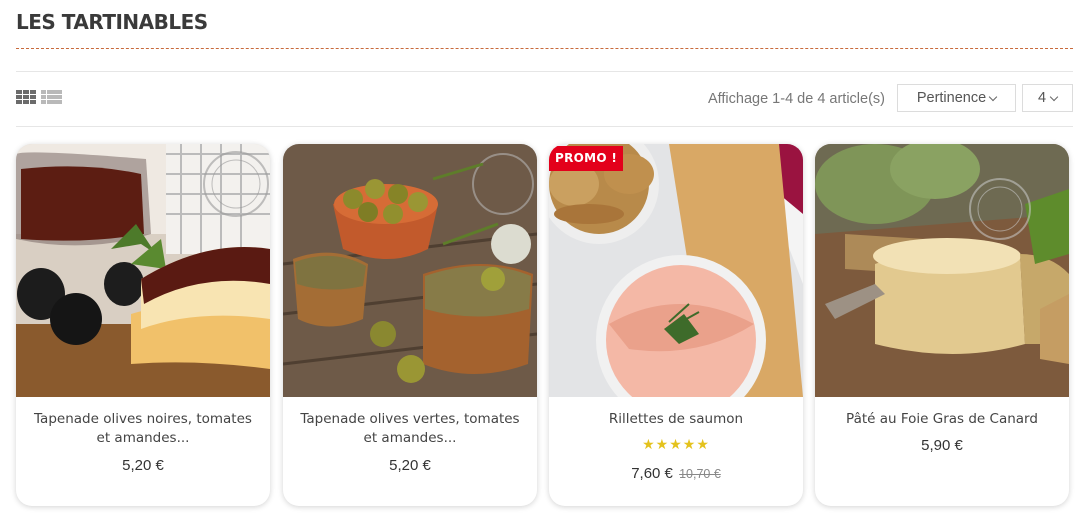  Describe the element at coordinates (112, 22) in the screenshot. I see `page-title: LES TARTINABLES` at that location.